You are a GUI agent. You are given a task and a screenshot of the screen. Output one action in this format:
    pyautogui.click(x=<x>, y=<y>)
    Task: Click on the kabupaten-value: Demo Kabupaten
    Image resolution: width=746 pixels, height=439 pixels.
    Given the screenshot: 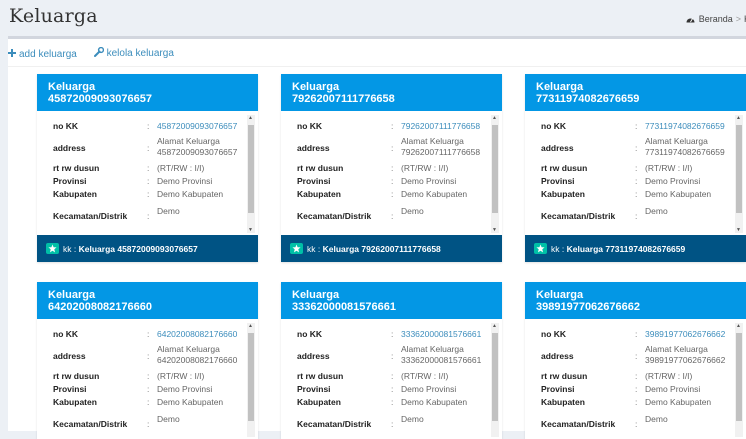 What is the action you would take?
    pyautogui.click(x=678, y=194)
    